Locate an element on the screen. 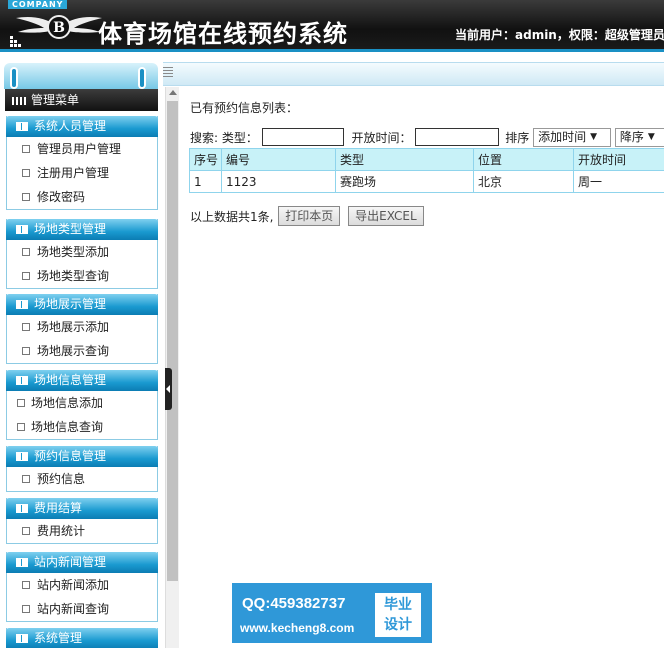 The height and width of the screenshot is (648, 664). menu-grid-icon is located at coordinates (19, 101).